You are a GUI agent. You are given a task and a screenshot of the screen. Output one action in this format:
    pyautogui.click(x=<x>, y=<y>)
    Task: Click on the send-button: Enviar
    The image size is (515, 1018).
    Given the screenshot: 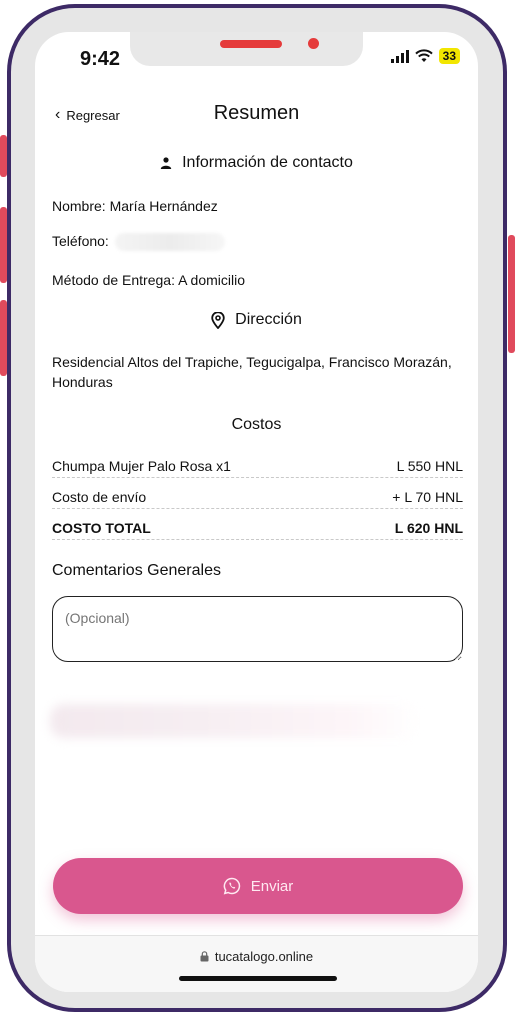 What is the action you would take?
    pyautogui.click(x=258, y=886)
    